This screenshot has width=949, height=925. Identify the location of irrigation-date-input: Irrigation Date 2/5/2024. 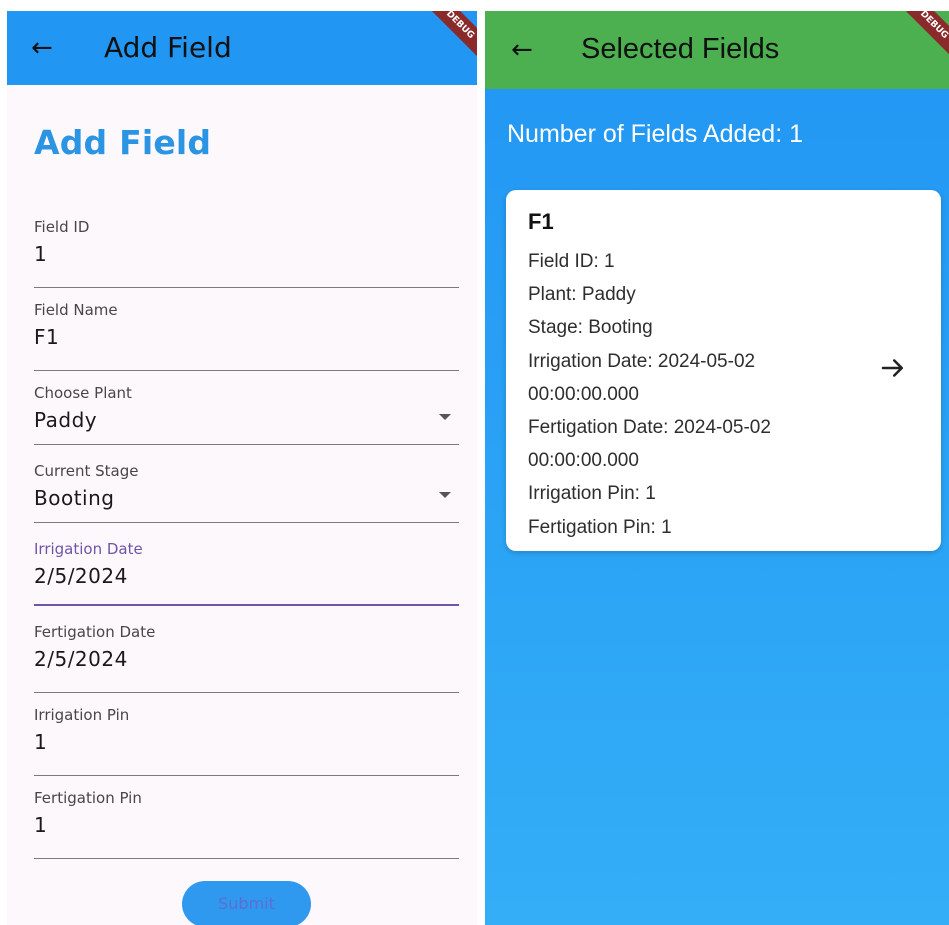
(246, 573).